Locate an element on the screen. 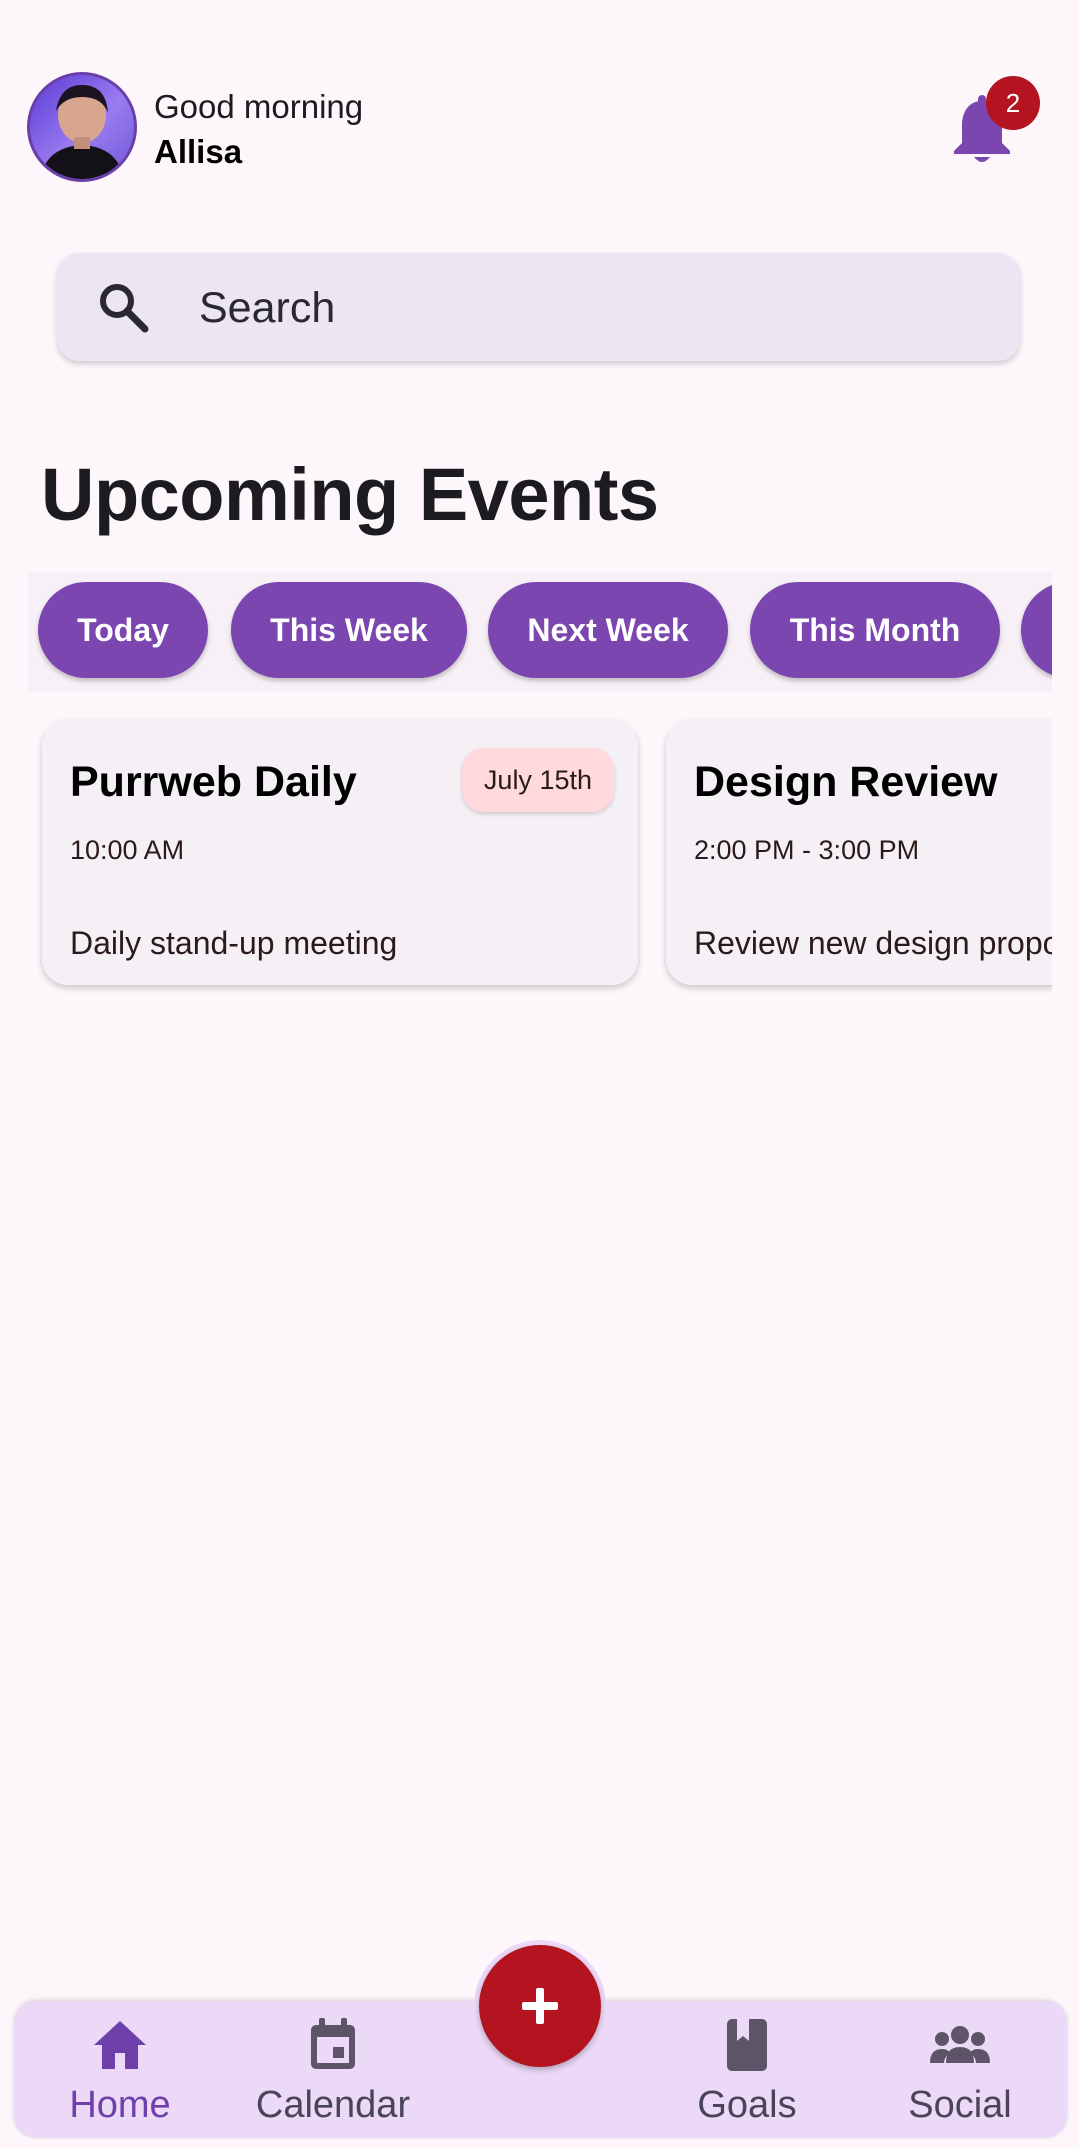 This screenshot has width=1079, height=2148. filter-chip-next-week: Next Week is located at coordinates (608, 630).